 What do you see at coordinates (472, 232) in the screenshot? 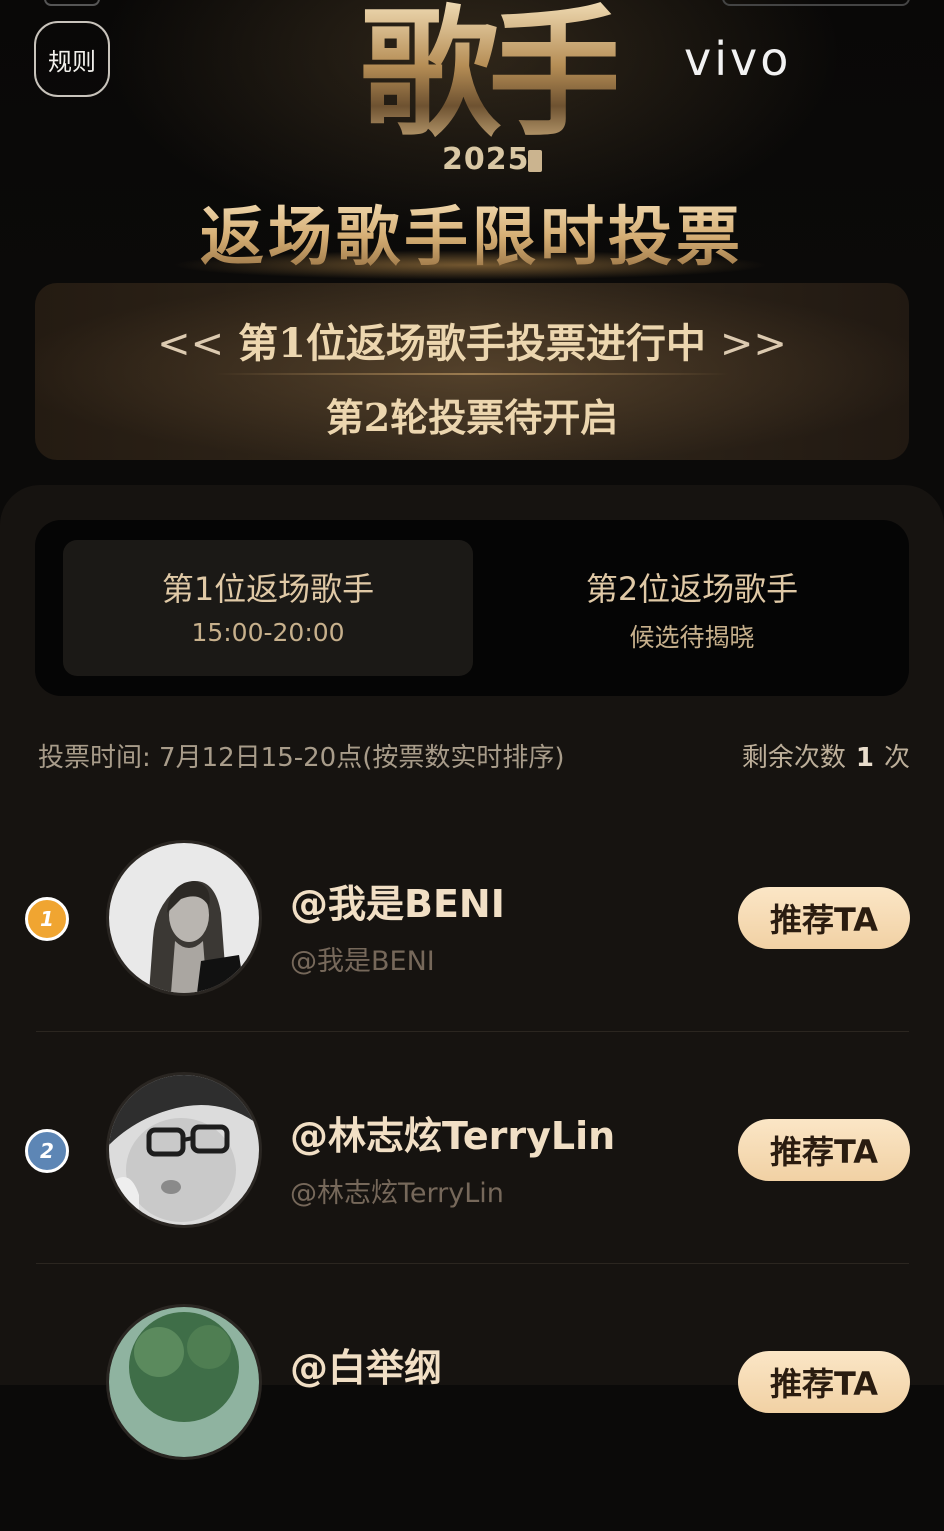
I see `banner-title: 返场歌手限时投票` at bounding box center [472, 232].